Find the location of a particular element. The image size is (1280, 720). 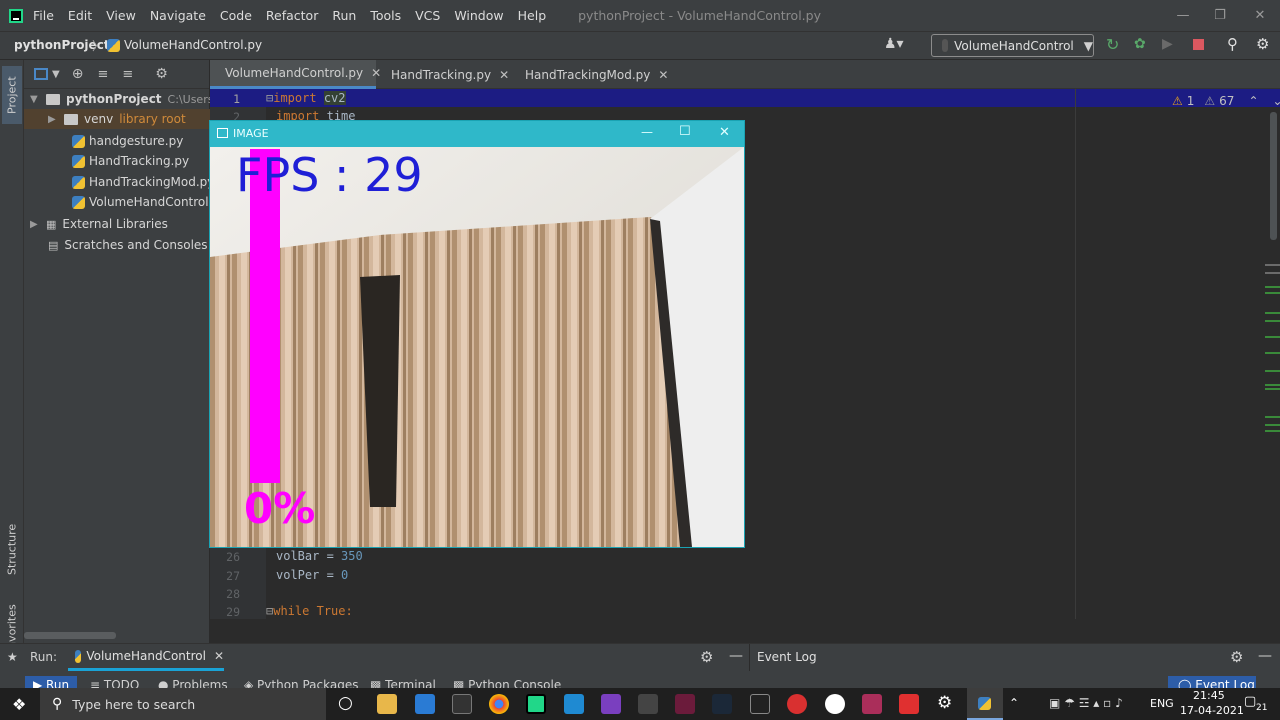

toolbtn-python-packages: ◈ Python Packages is located at coordinates (301, 683).